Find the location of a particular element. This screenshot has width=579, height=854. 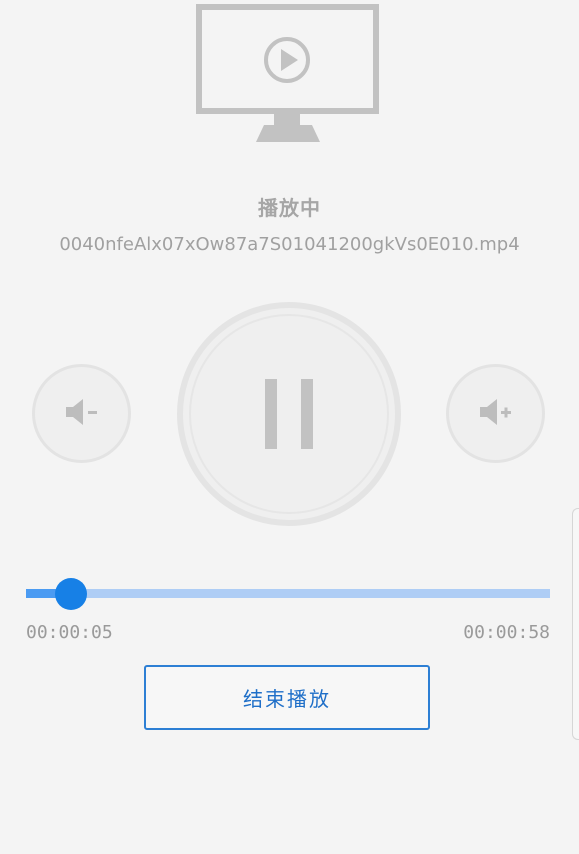

volume-down-button is located at coordinates (81, 413).